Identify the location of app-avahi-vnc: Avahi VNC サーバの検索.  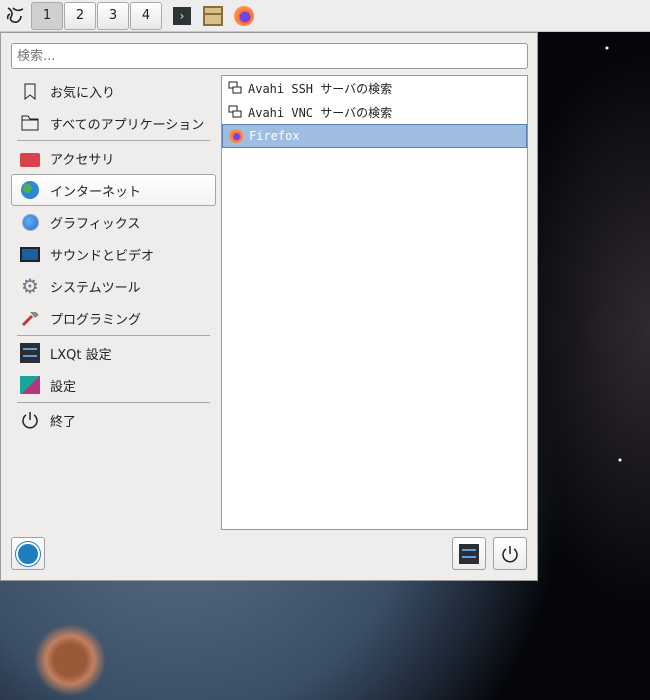
(374, 112).